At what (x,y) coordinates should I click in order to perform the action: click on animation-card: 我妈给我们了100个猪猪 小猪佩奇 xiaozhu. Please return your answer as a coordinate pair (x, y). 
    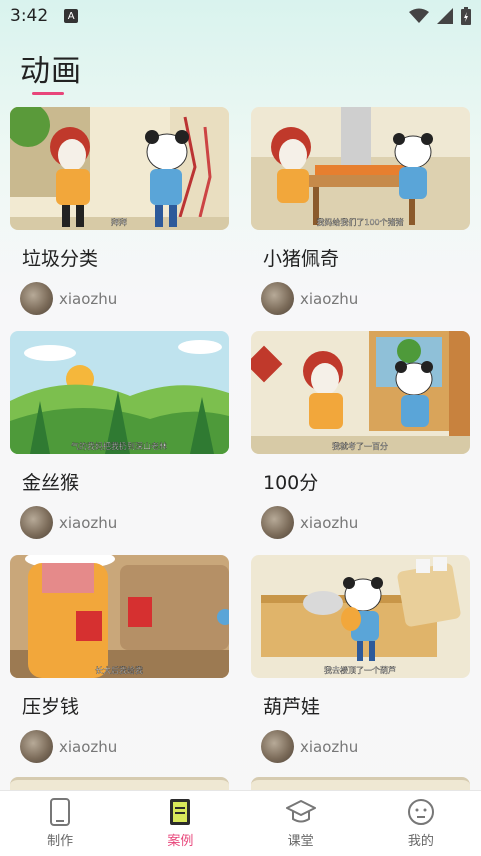
    Looking at the image, I should click on (360, 219).